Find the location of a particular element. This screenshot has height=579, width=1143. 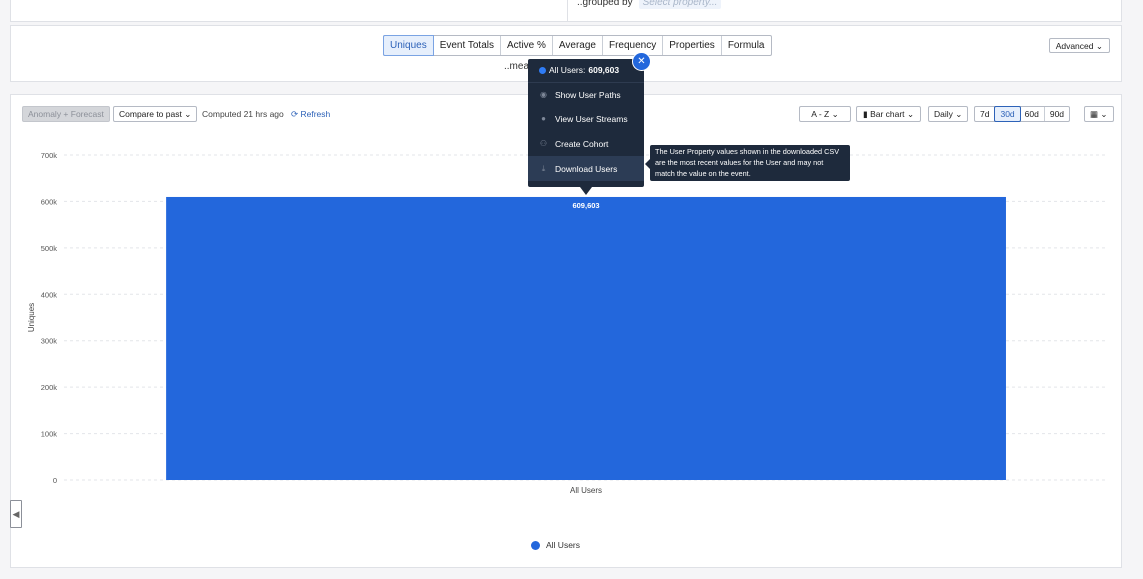

legend-swatch is located at coordinates (535, 545).